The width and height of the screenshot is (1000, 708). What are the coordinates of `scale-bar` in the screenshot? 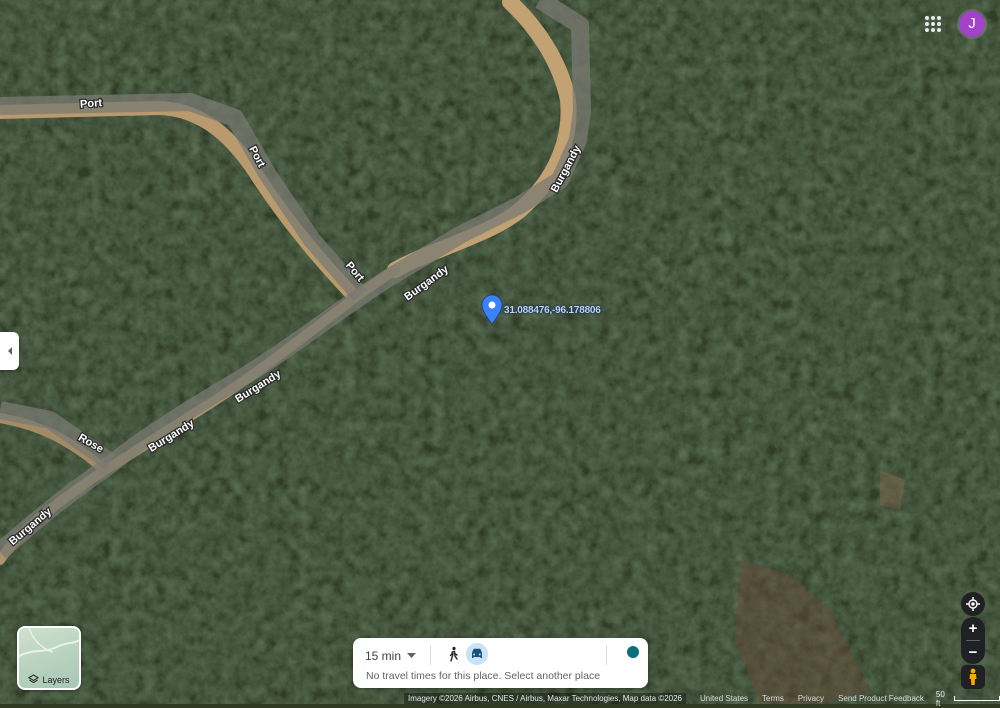 It's located at (976, 698).